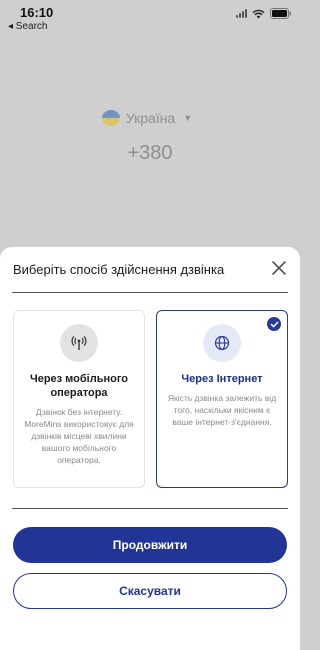  Describe the element at coordinates (279, 268) in the screenshot. I see `close-icon` at that location.